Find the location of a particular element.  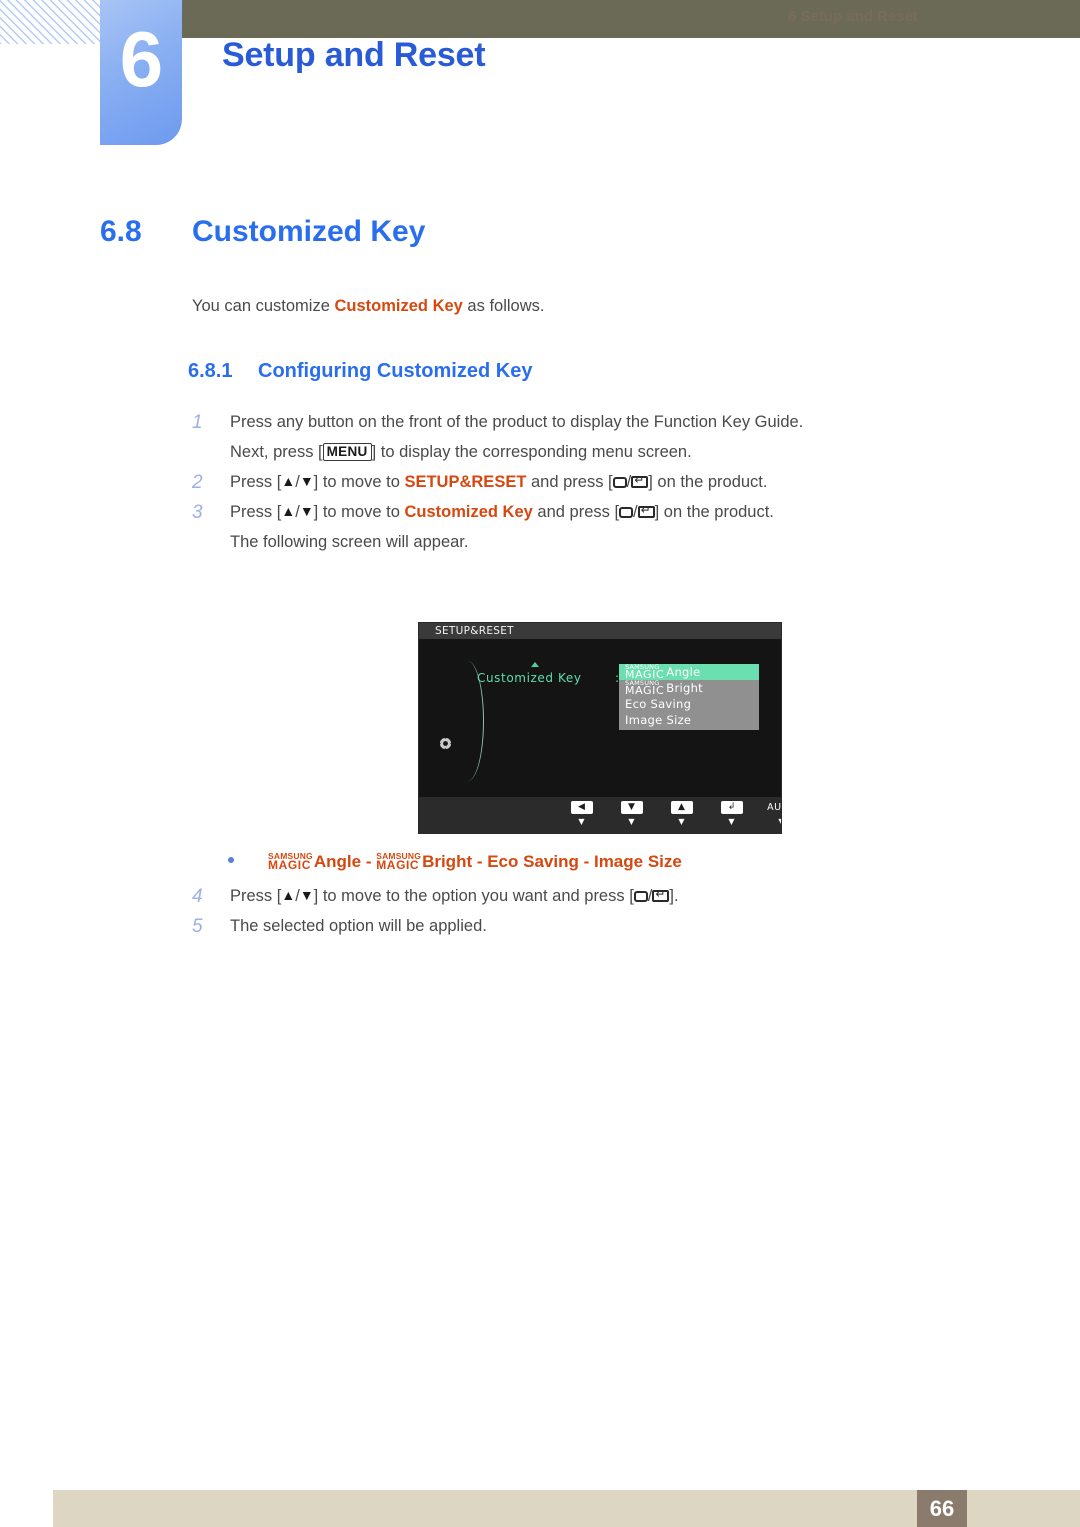

option-bright: Bright is located at coordinates (447, 861).